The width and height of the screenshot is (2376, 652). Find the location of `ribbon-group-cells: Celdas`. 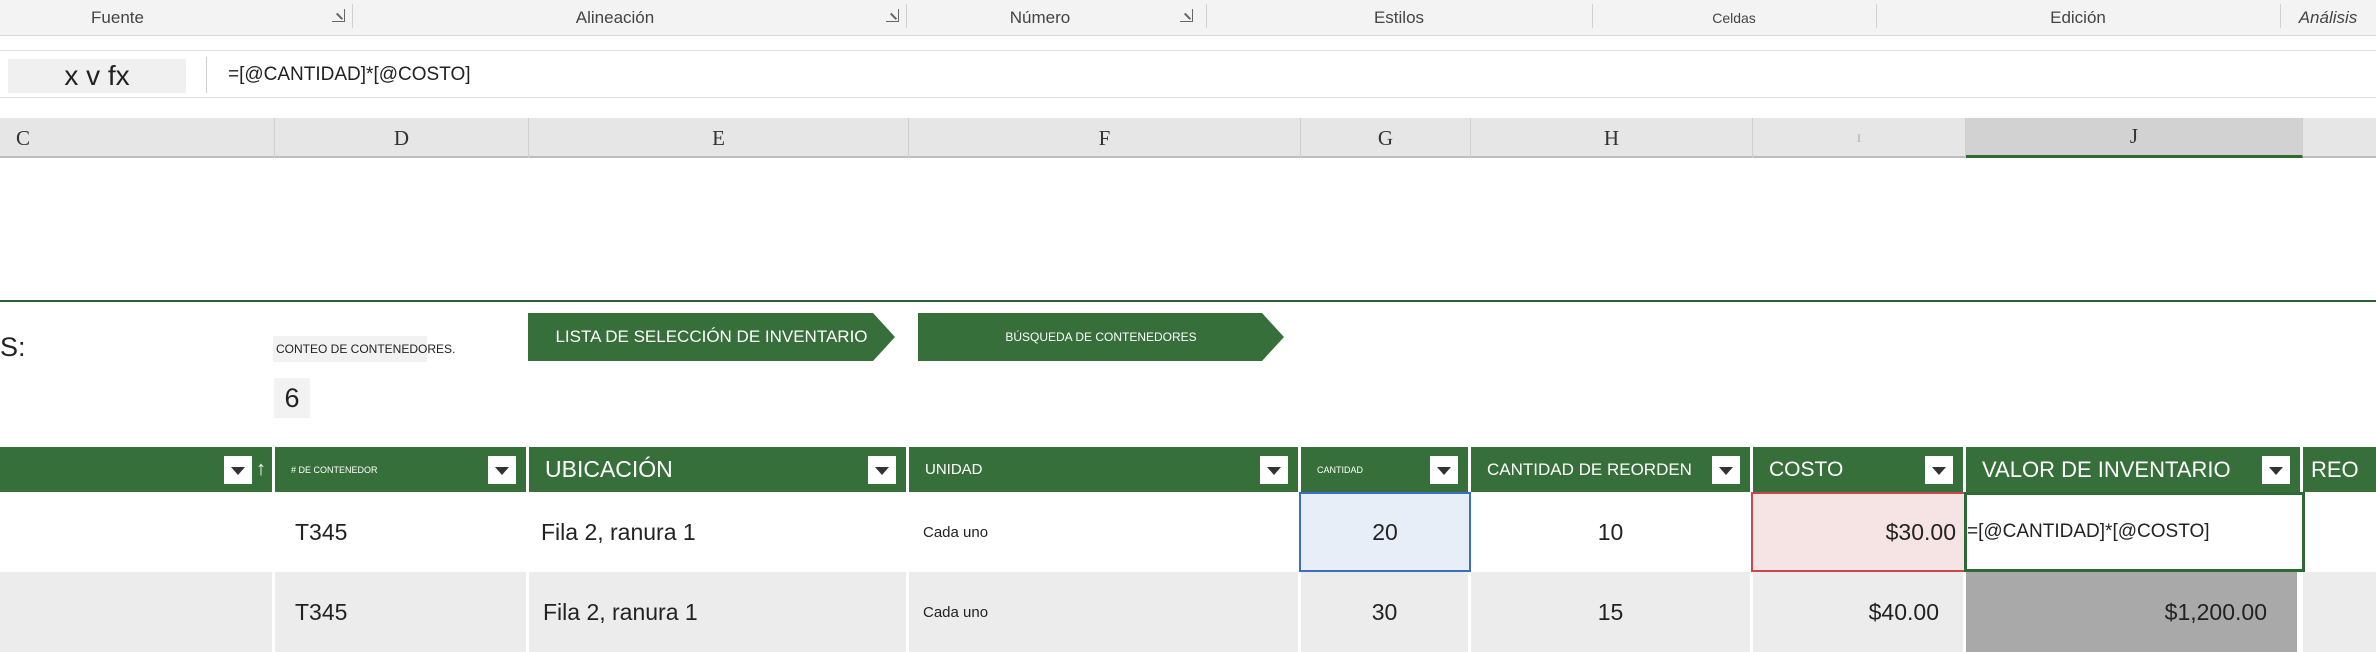

ribbon-group-cells: Celdas is located at coordinates (1734, 18).